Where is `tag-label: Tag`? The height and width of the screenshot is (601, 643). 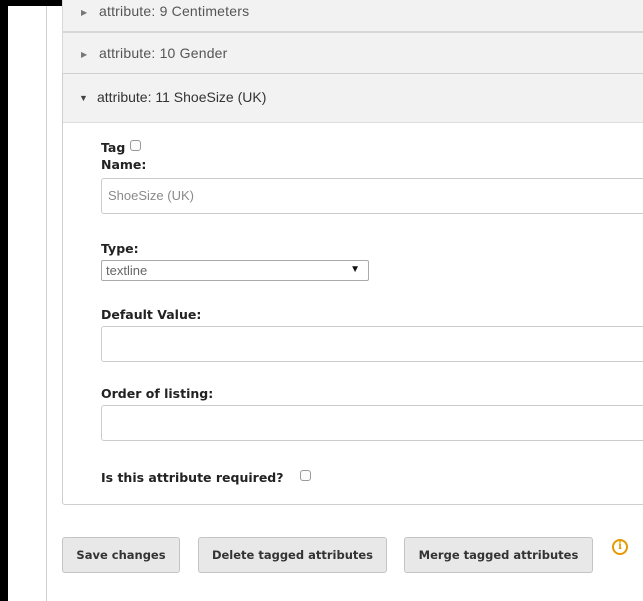 tag-label: Tag is located at coordinates (113, 147).